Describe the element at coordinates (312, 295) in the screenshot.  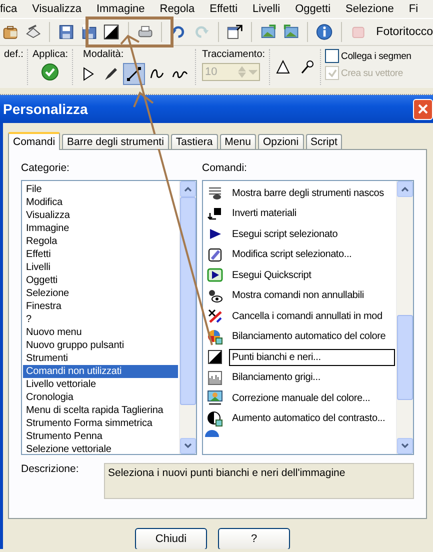
I see `command-item: Mostra comandi non annullabili` at that location.